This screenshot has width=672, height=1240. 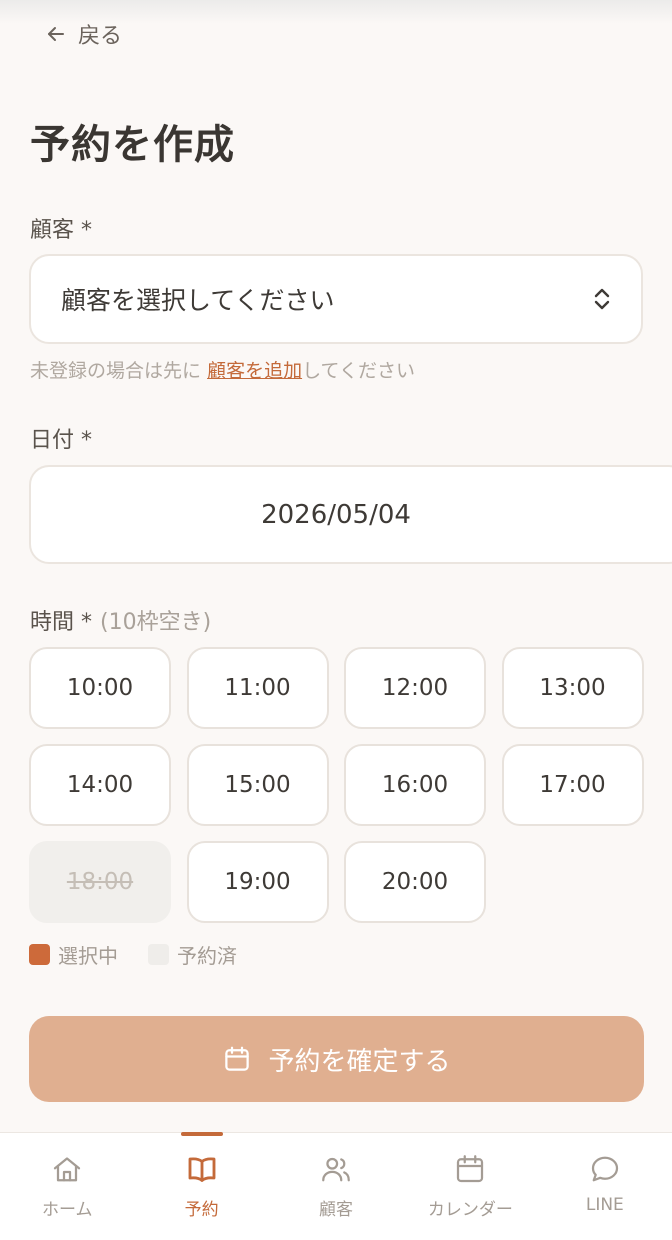 What do you see at coordinates (257, 688) in the screenshot?
I see `time-slot-1100: 11:00` at bounding box center [257, 688].